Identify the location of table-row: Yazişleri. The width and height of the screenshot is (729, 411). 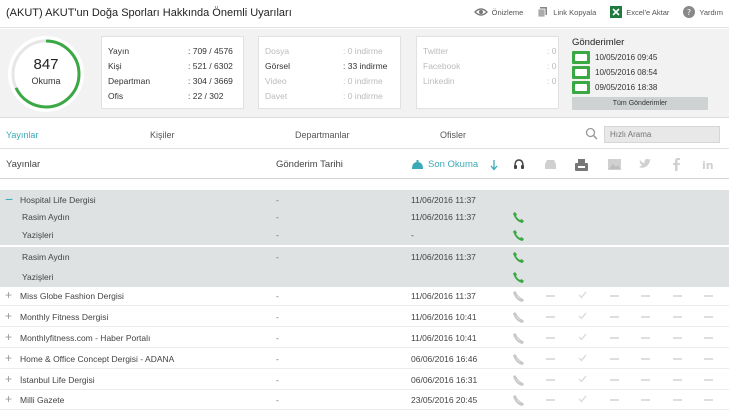
(364, 277).